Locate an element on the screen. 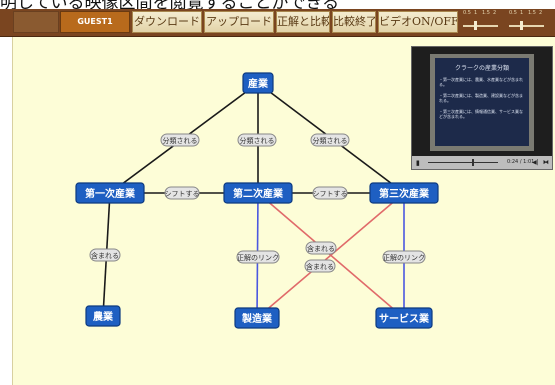 The width and height of the screenshot is (555, 385). node-tertiary-industry: 第三次産業 is located at coordinates (404, 193).